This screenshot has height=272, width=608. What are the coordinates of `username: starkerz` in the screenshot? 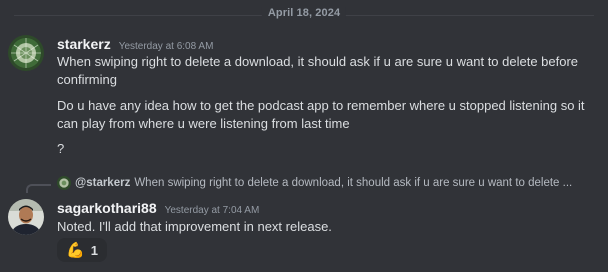 It's located at (84, 44).